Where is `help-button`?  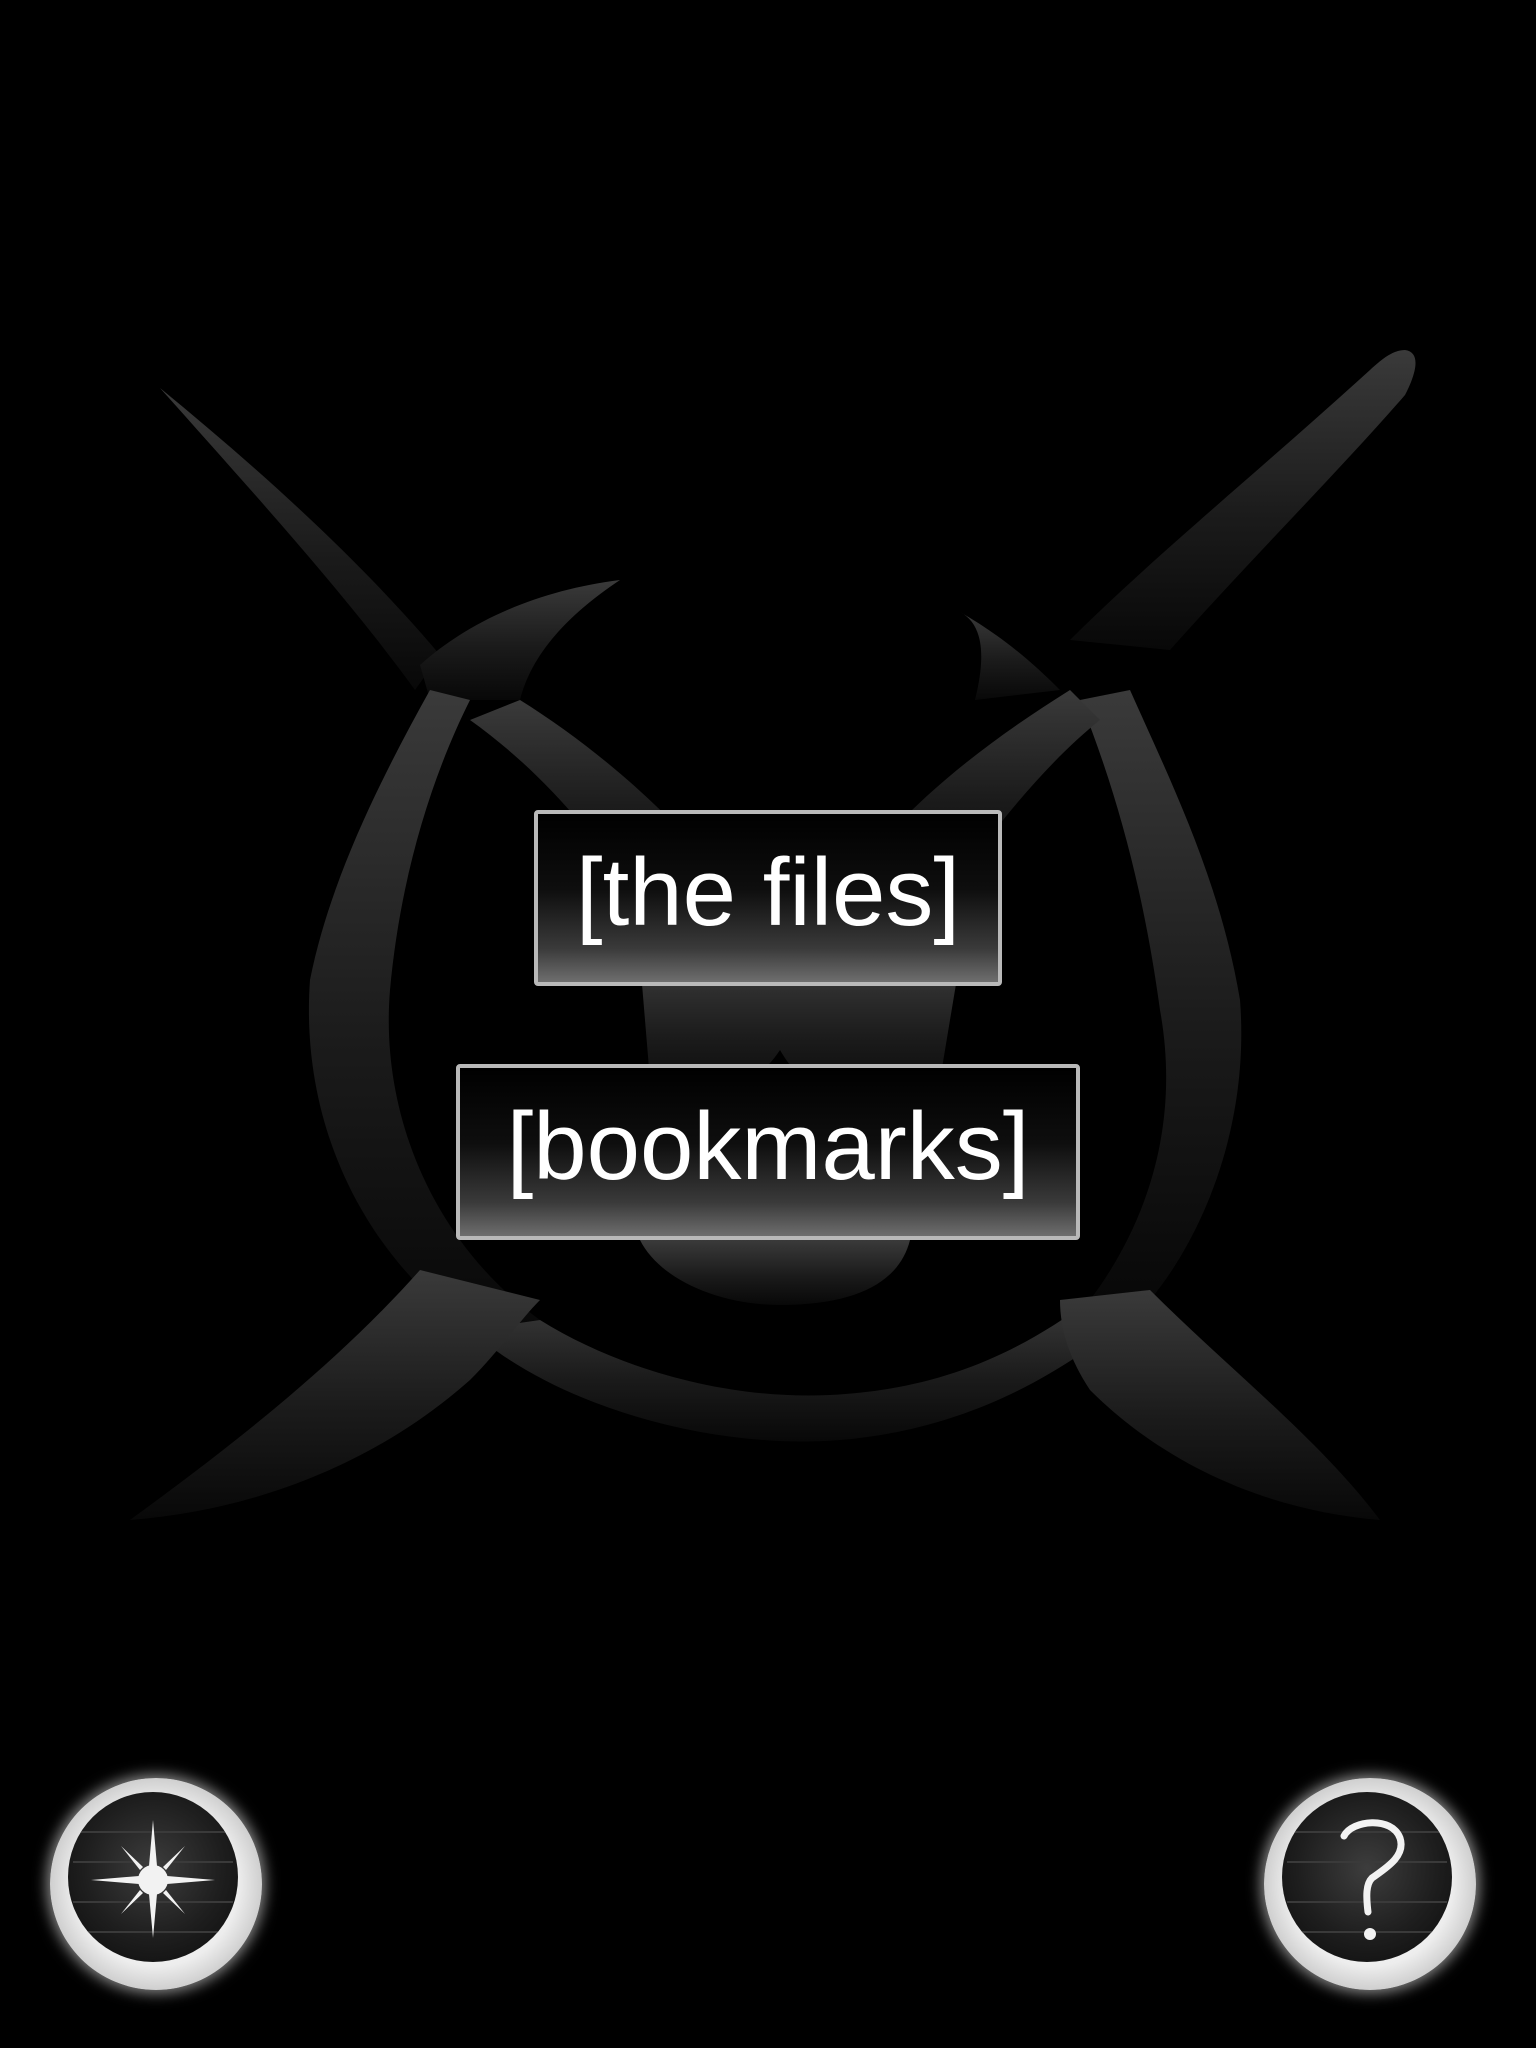 help-button is located at coordinates (1370, 1884).